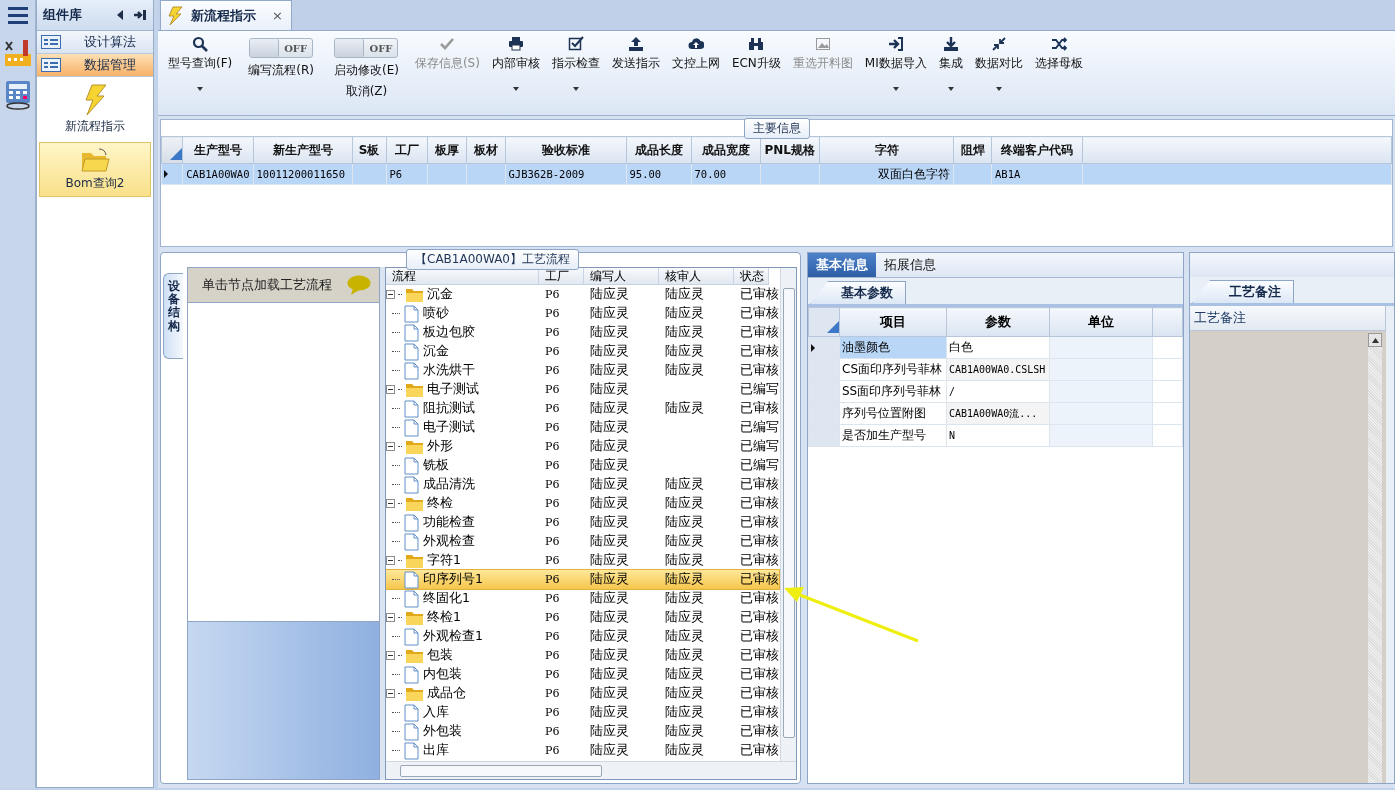  I want to click on table-cell: 是否加生产型号, so click(893, 435).